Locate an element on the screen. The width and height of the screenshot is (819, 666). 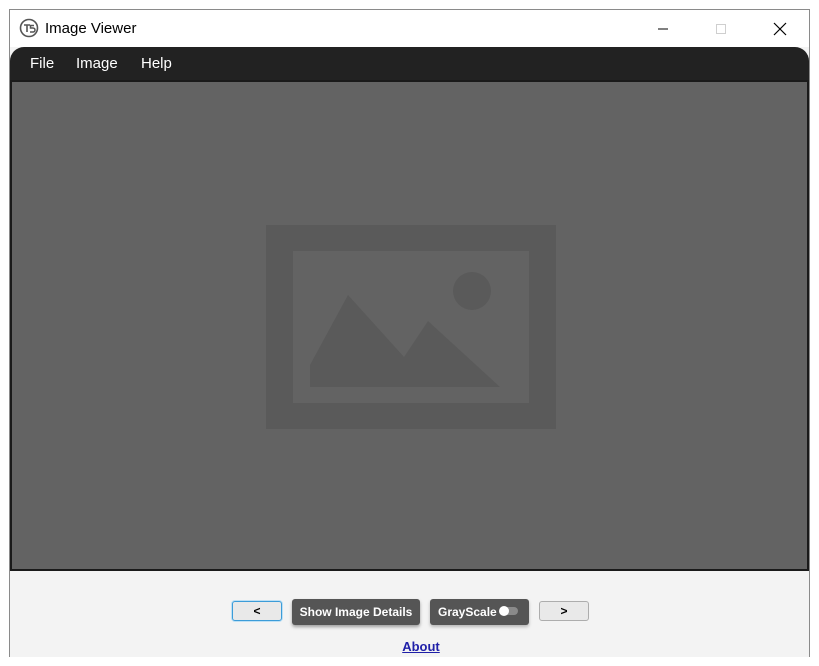
menu-file: File is located at coordinates (42, 64).